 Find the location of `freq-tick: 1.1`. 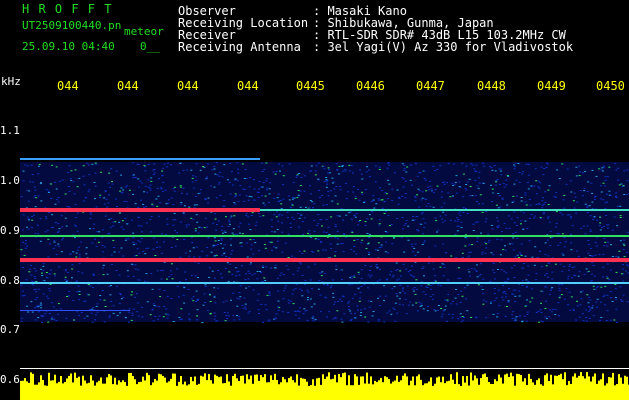

freq-tick: 1.1 is located at coordinates (10, 130).